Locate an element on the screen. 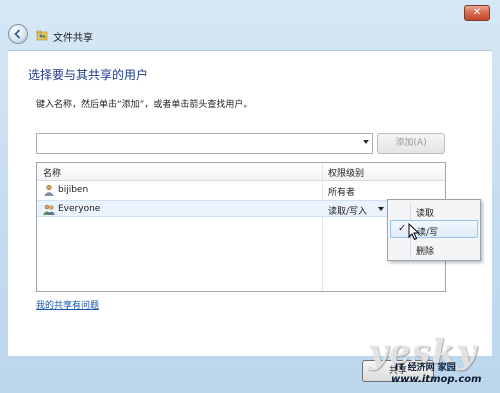 The width and height of the screenshot is (500, 393). user-icon is located at coordinates (49, 190).